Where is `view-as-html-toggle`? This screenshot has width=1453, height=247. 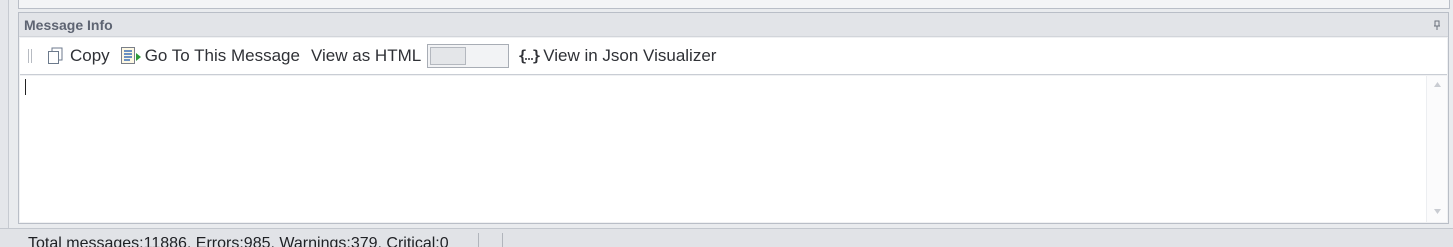
view-as-html-toggle is located at coordinates (468, 56).